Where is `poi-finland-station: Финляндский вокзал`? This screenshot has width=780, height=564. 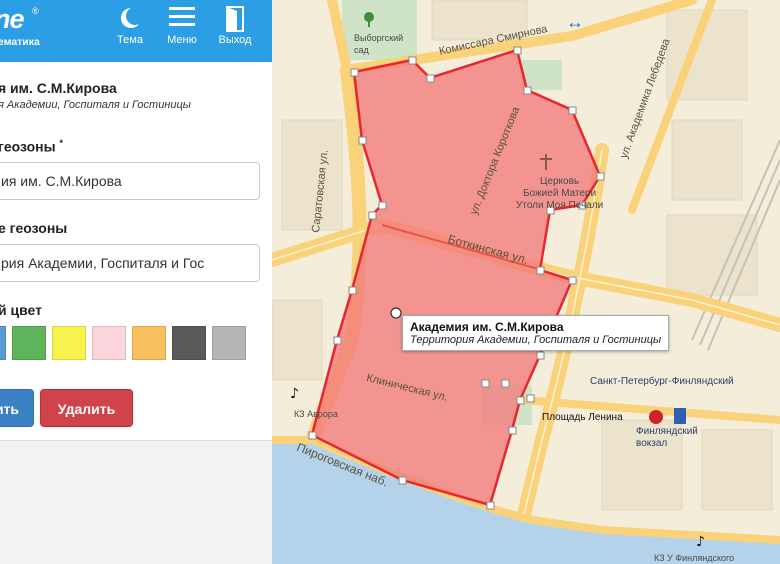
poi-finland-station: Финляндский вокзал is located at coordinates (667, 438).